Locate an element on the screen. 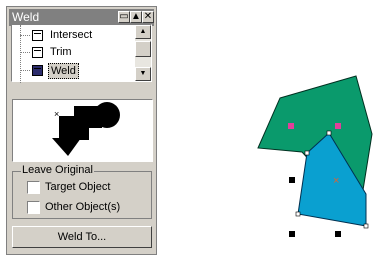 The width and height of the screenshot is (374, 266). list-scrollbar: ▲ ▼ is located at coordinates (143, 53).